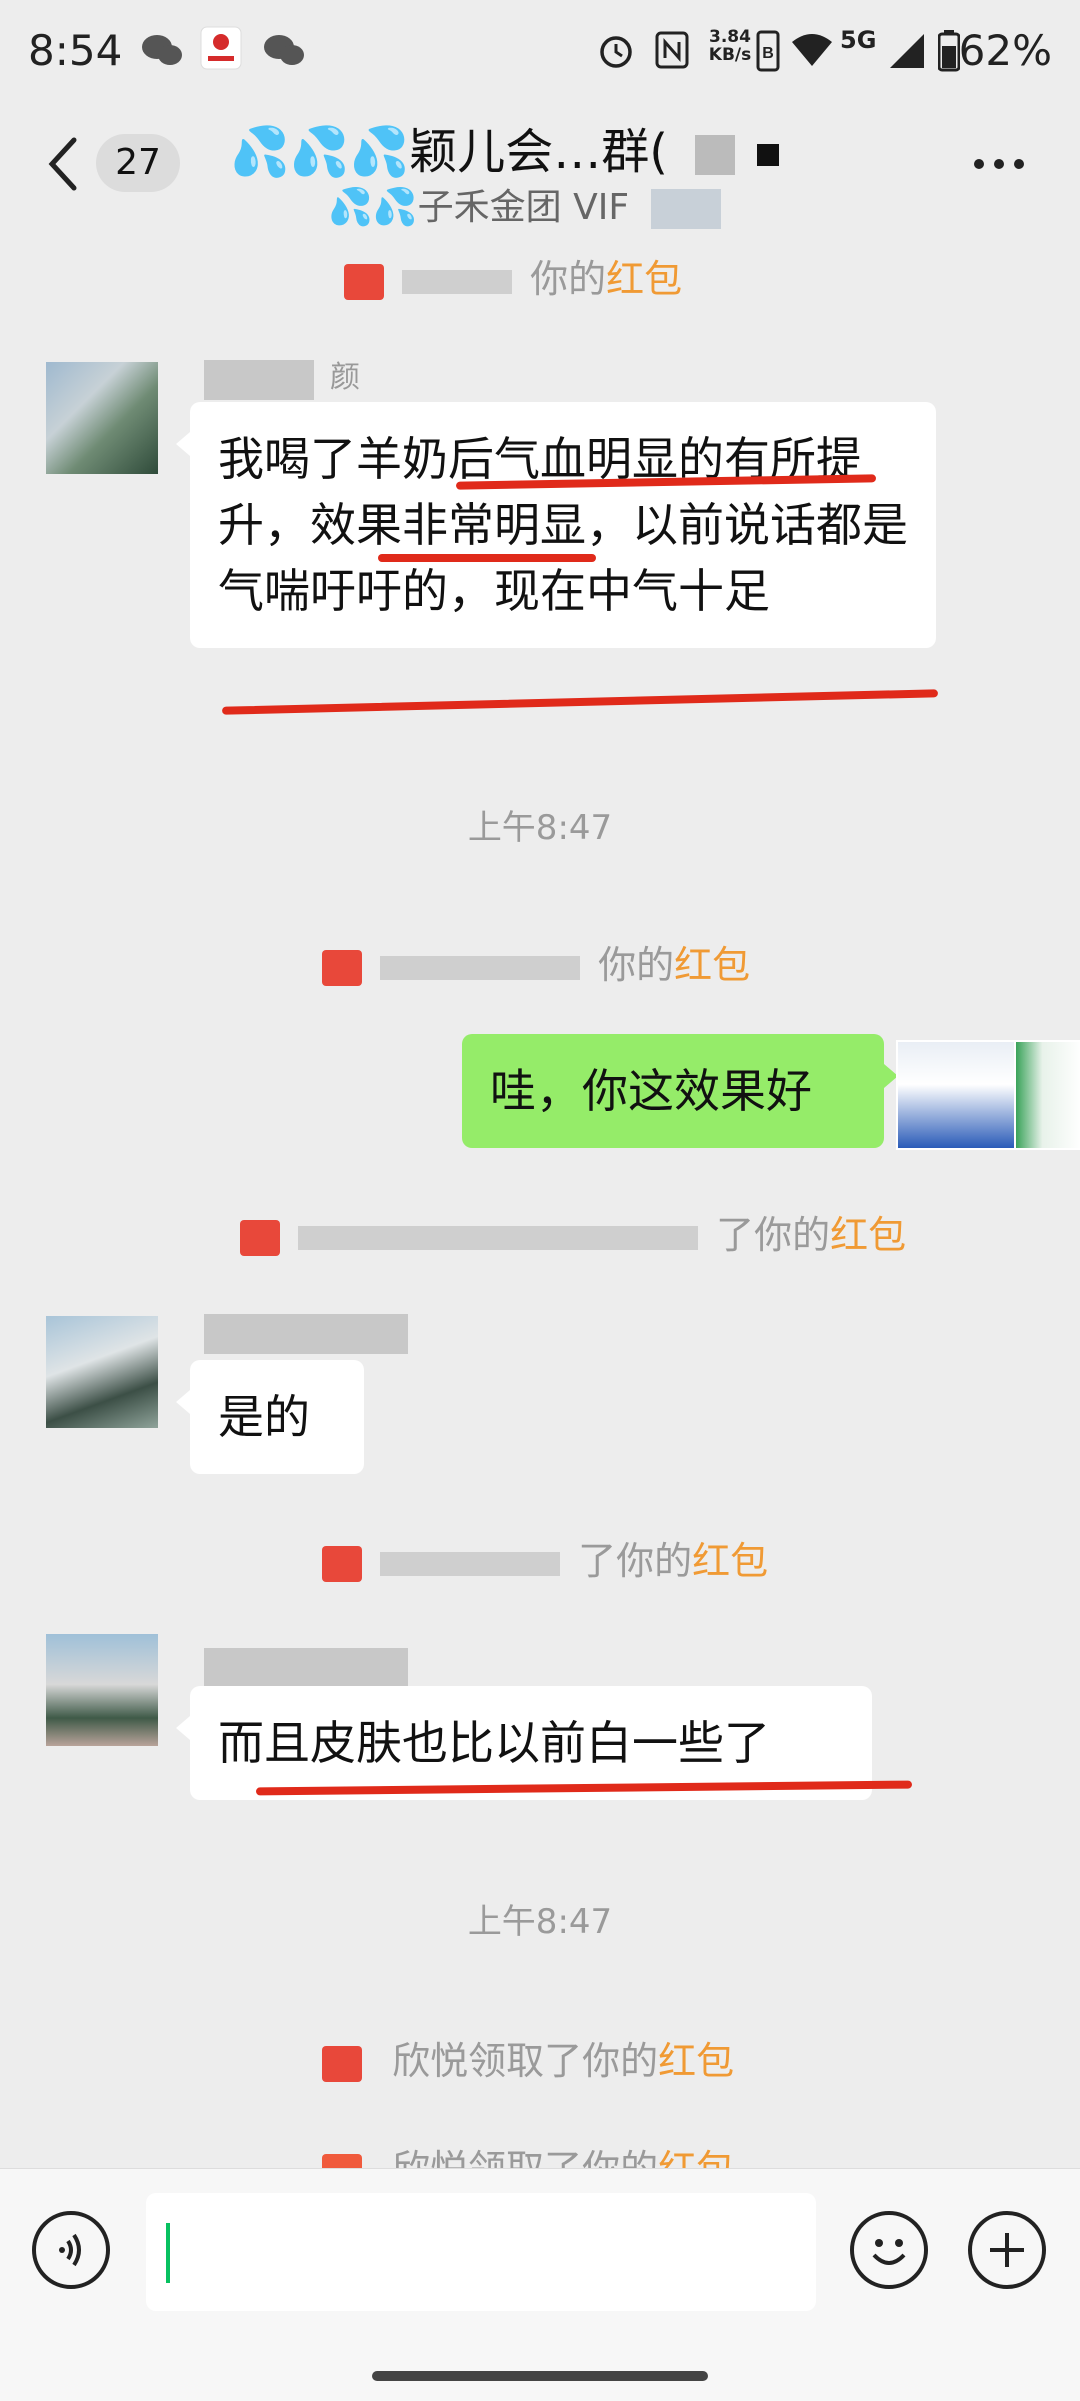  What do you see at coordinates (540, 2376) in the screenshot?
I see `home-indicator` at bounding box center [540, 2376].